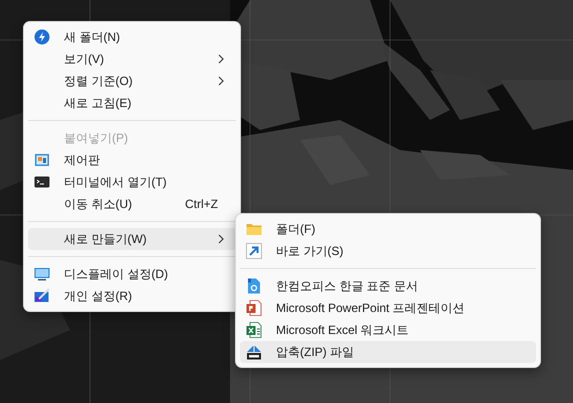 The image size is (573, 403). What do you see at coordinates (42, 37) in the screenshot?
I see `lightning-icon` at bounding box center [42, 37].